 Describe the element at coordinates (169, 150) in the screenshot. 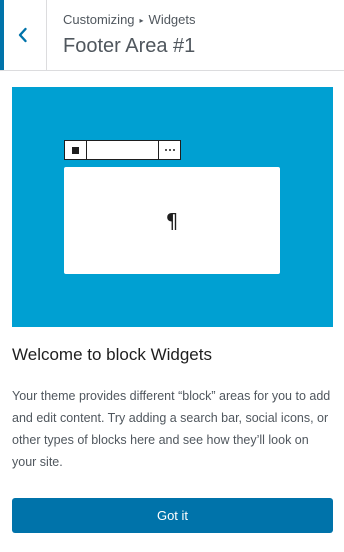

I see `more-options-icon` at that location.